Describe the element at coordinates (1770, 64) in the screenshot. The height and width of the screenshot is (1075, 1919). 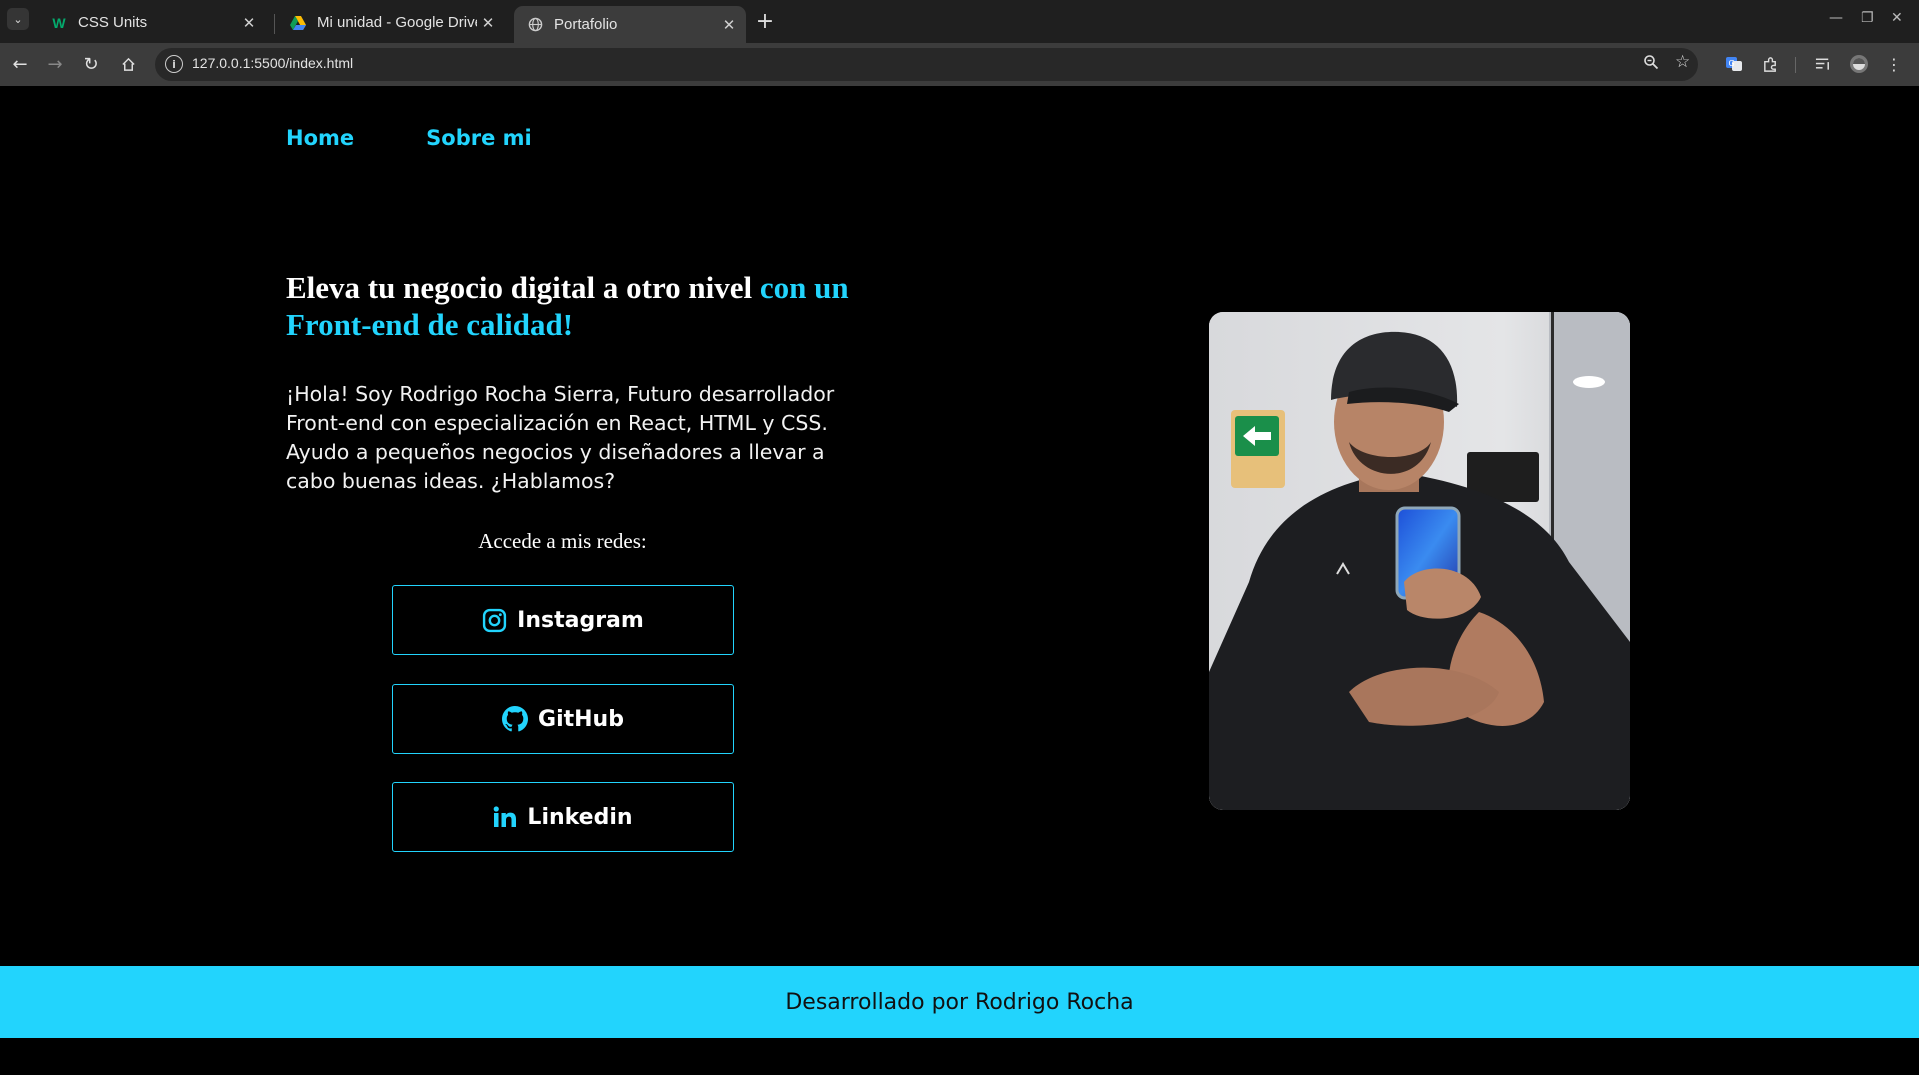
I see `extensions-puzzle-icon` at that location.